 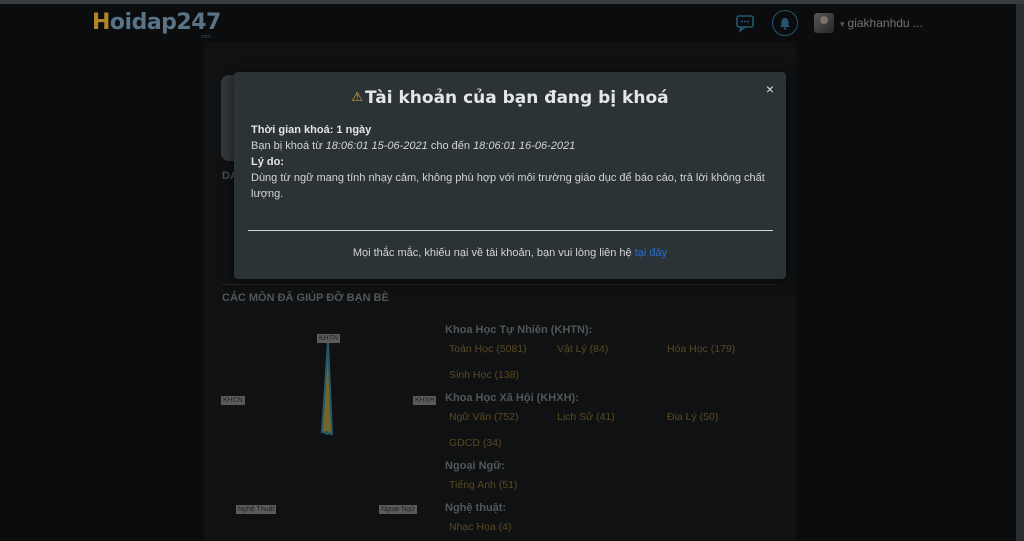 What do you see at coordinates (267, 162) in the screenshot?
I see `reason-label: Lý do:` at bounding box center [267, 162].